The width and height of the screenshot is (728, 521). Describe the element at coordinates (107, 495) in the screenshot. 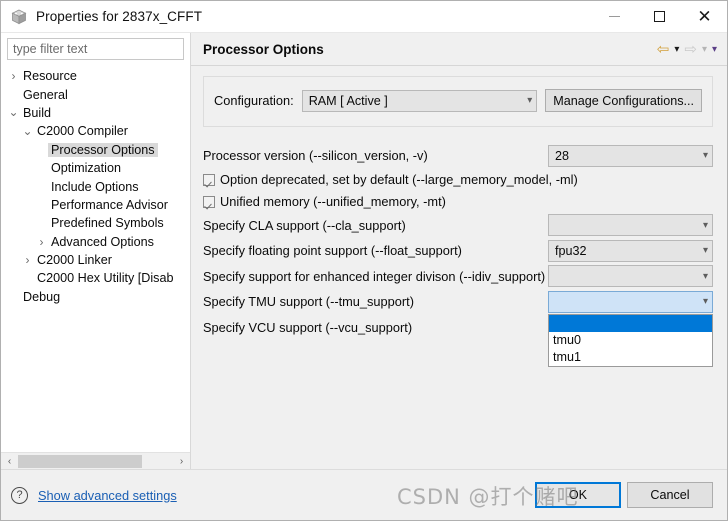

I see `show-advanced-settings-link: Show advanced settings` at that location.